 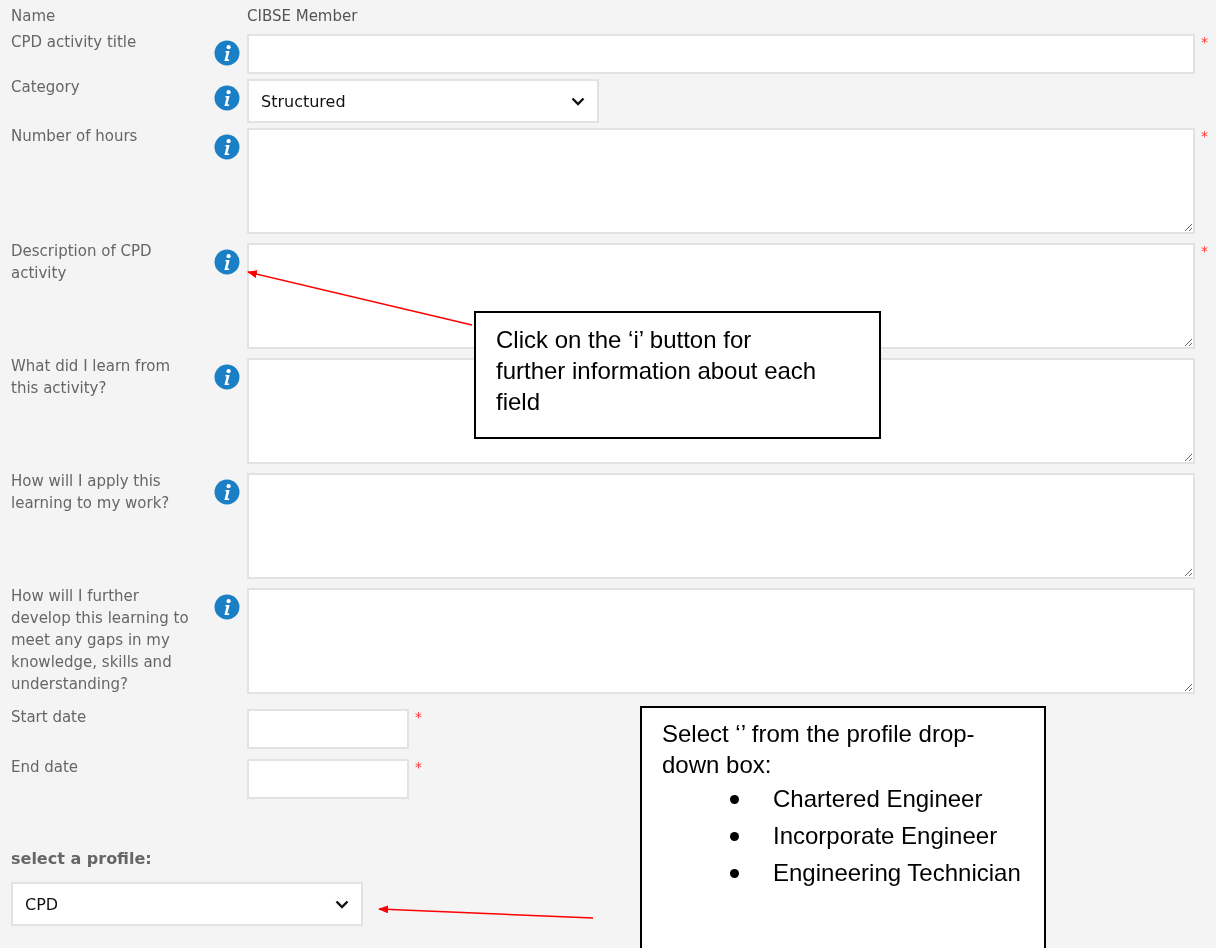 I want to click on field-label: Name, so click(x=34, y=16).